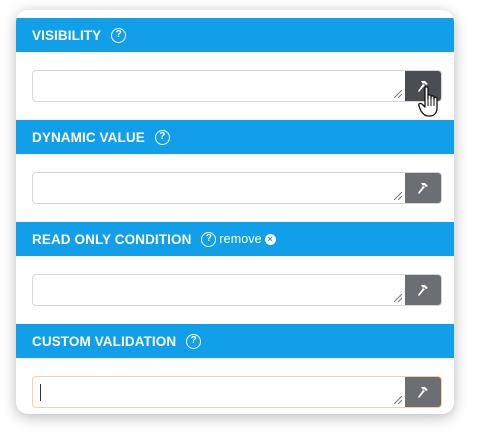 The width and height of the screenshot is (477, 437). I want to click on section-header-read-only-condition: READ ONLY CONDITION ? remove ×, so click(235, 239).